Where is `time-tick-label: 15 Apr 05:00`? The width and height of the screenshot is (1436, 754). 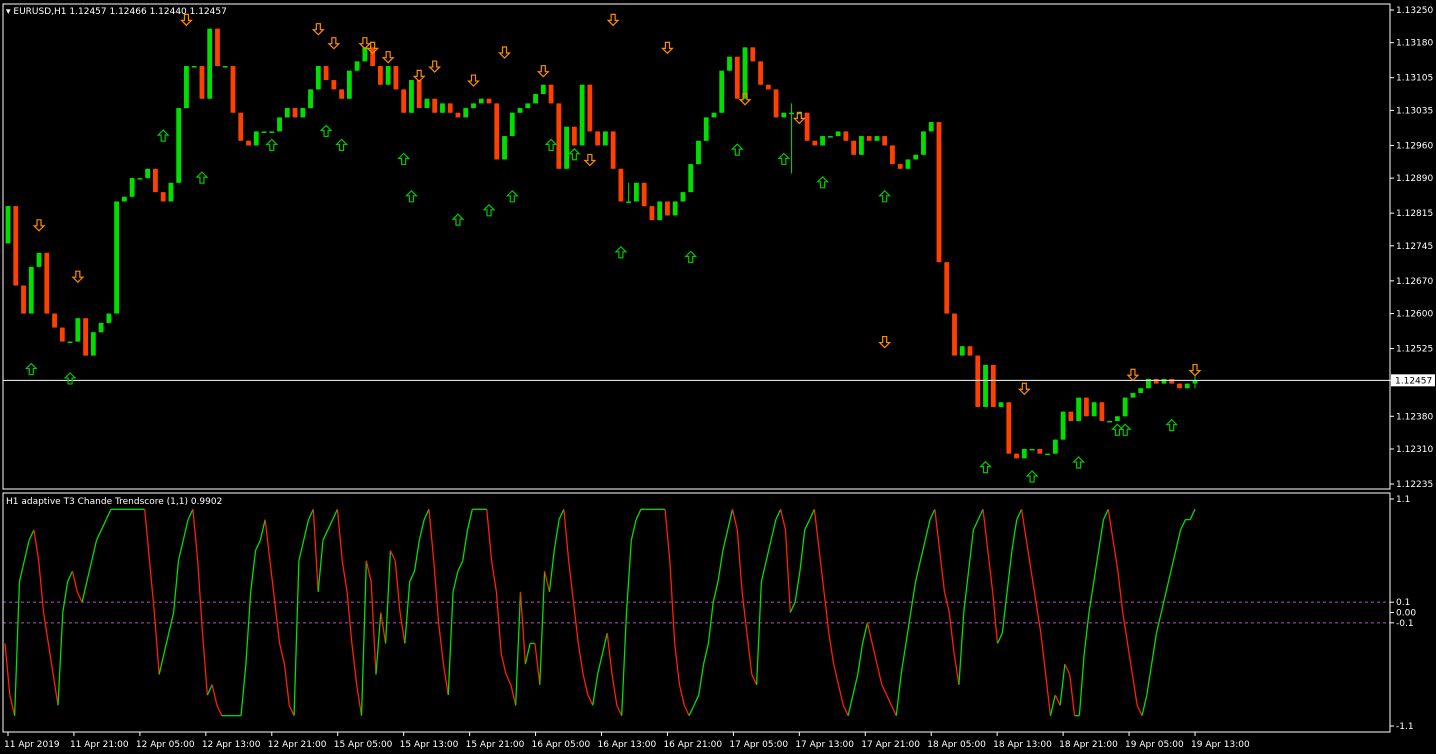 time-tick-label: 15 Apr 05:00 is located at coordinates (363, 745).